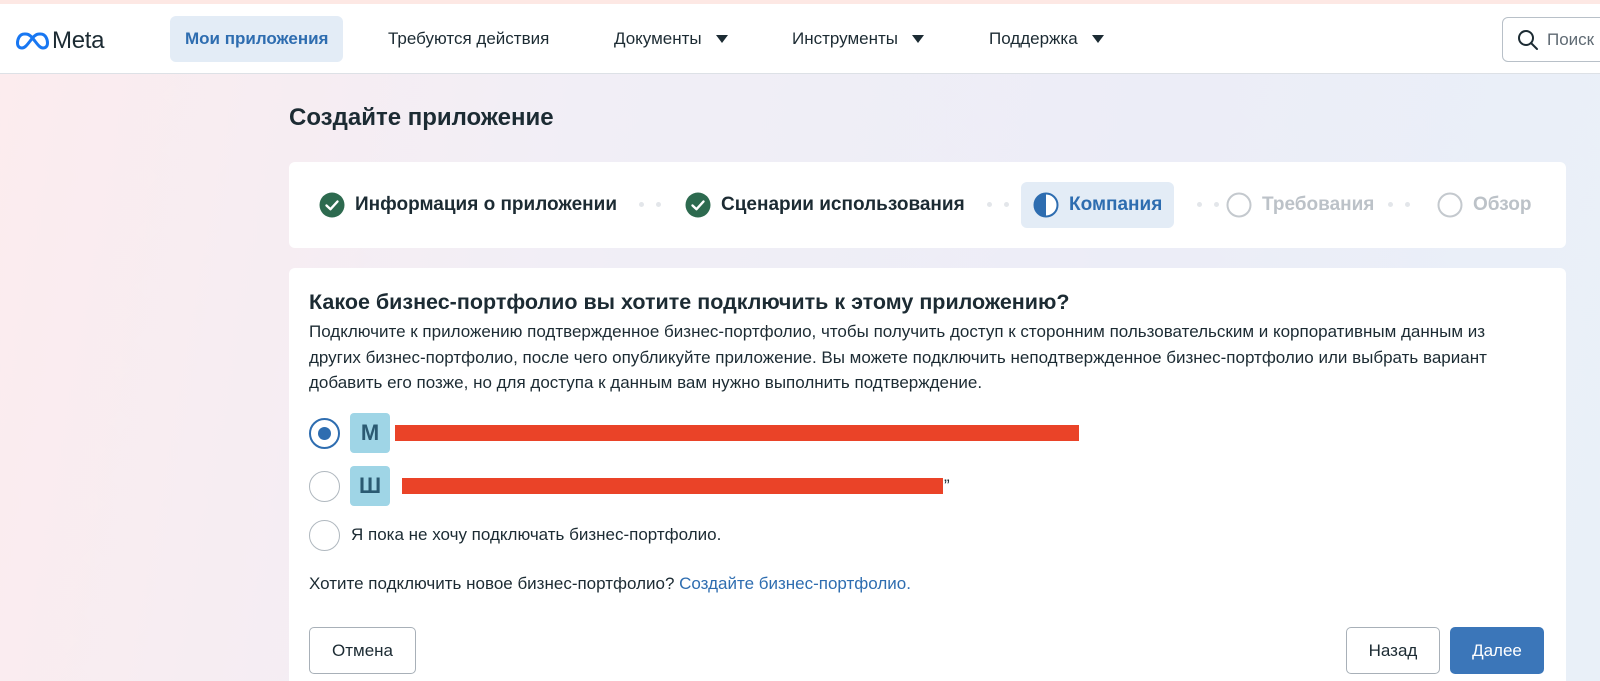 The width and height of the screenshot is (1600, 681). I want to click on portfolio-option-1: М, so click(694, 433).